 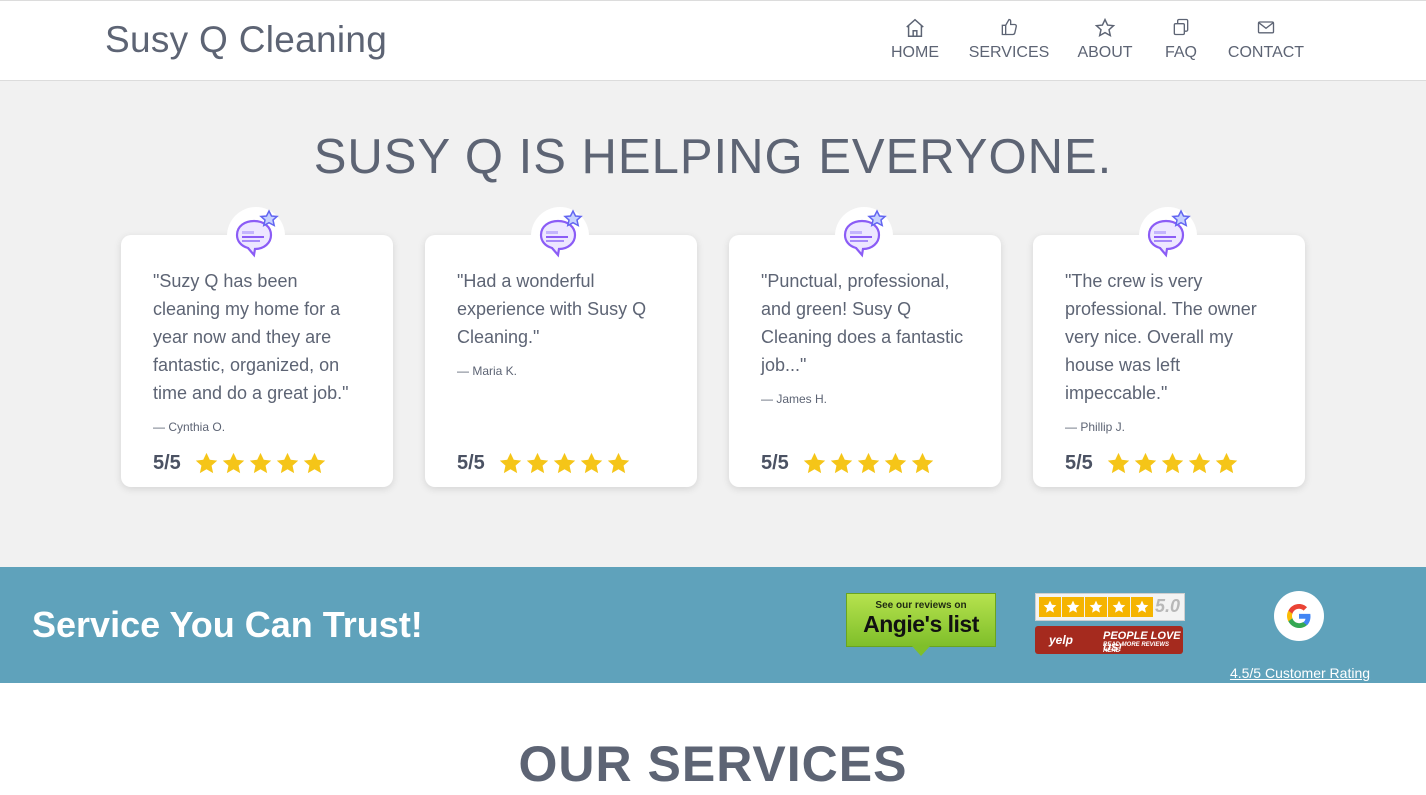 I want to click on testimonials-title: SUSY Q IS HELPING EVERYONE., so click(x=713, y=157).